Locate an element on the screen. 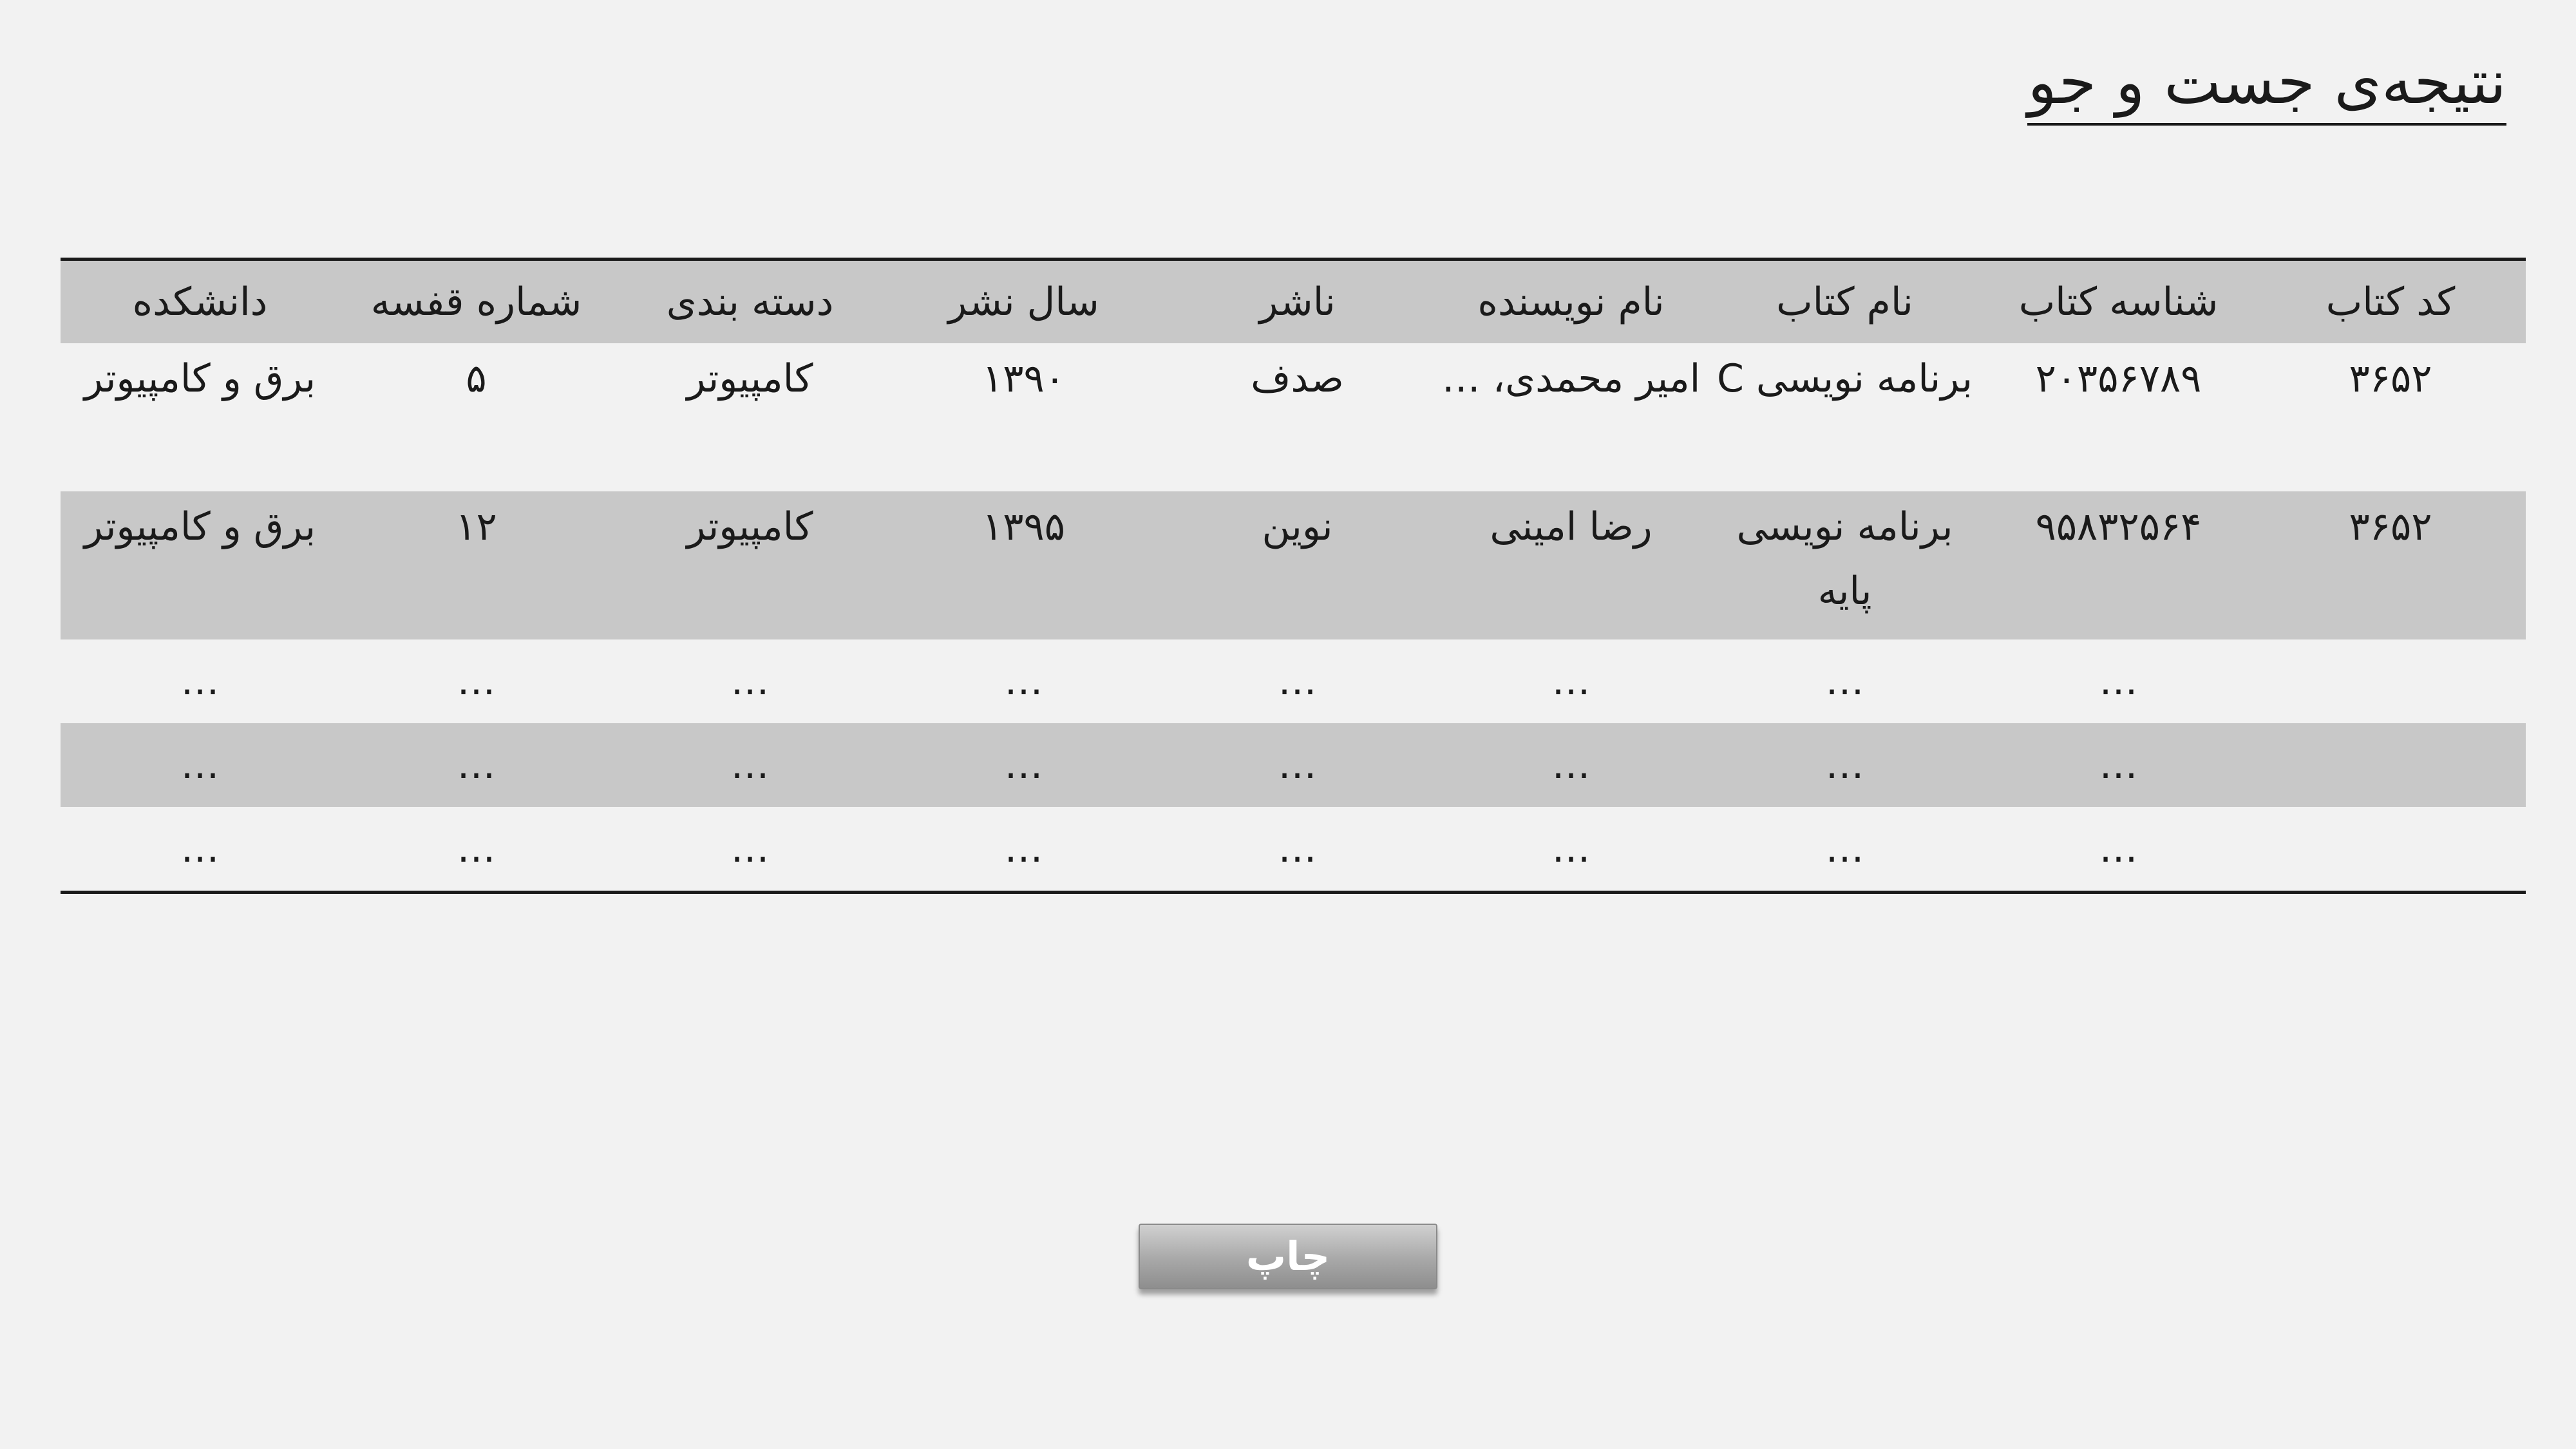  header-book-id: شناسه کتاب is located at coordinates (2118, 302).